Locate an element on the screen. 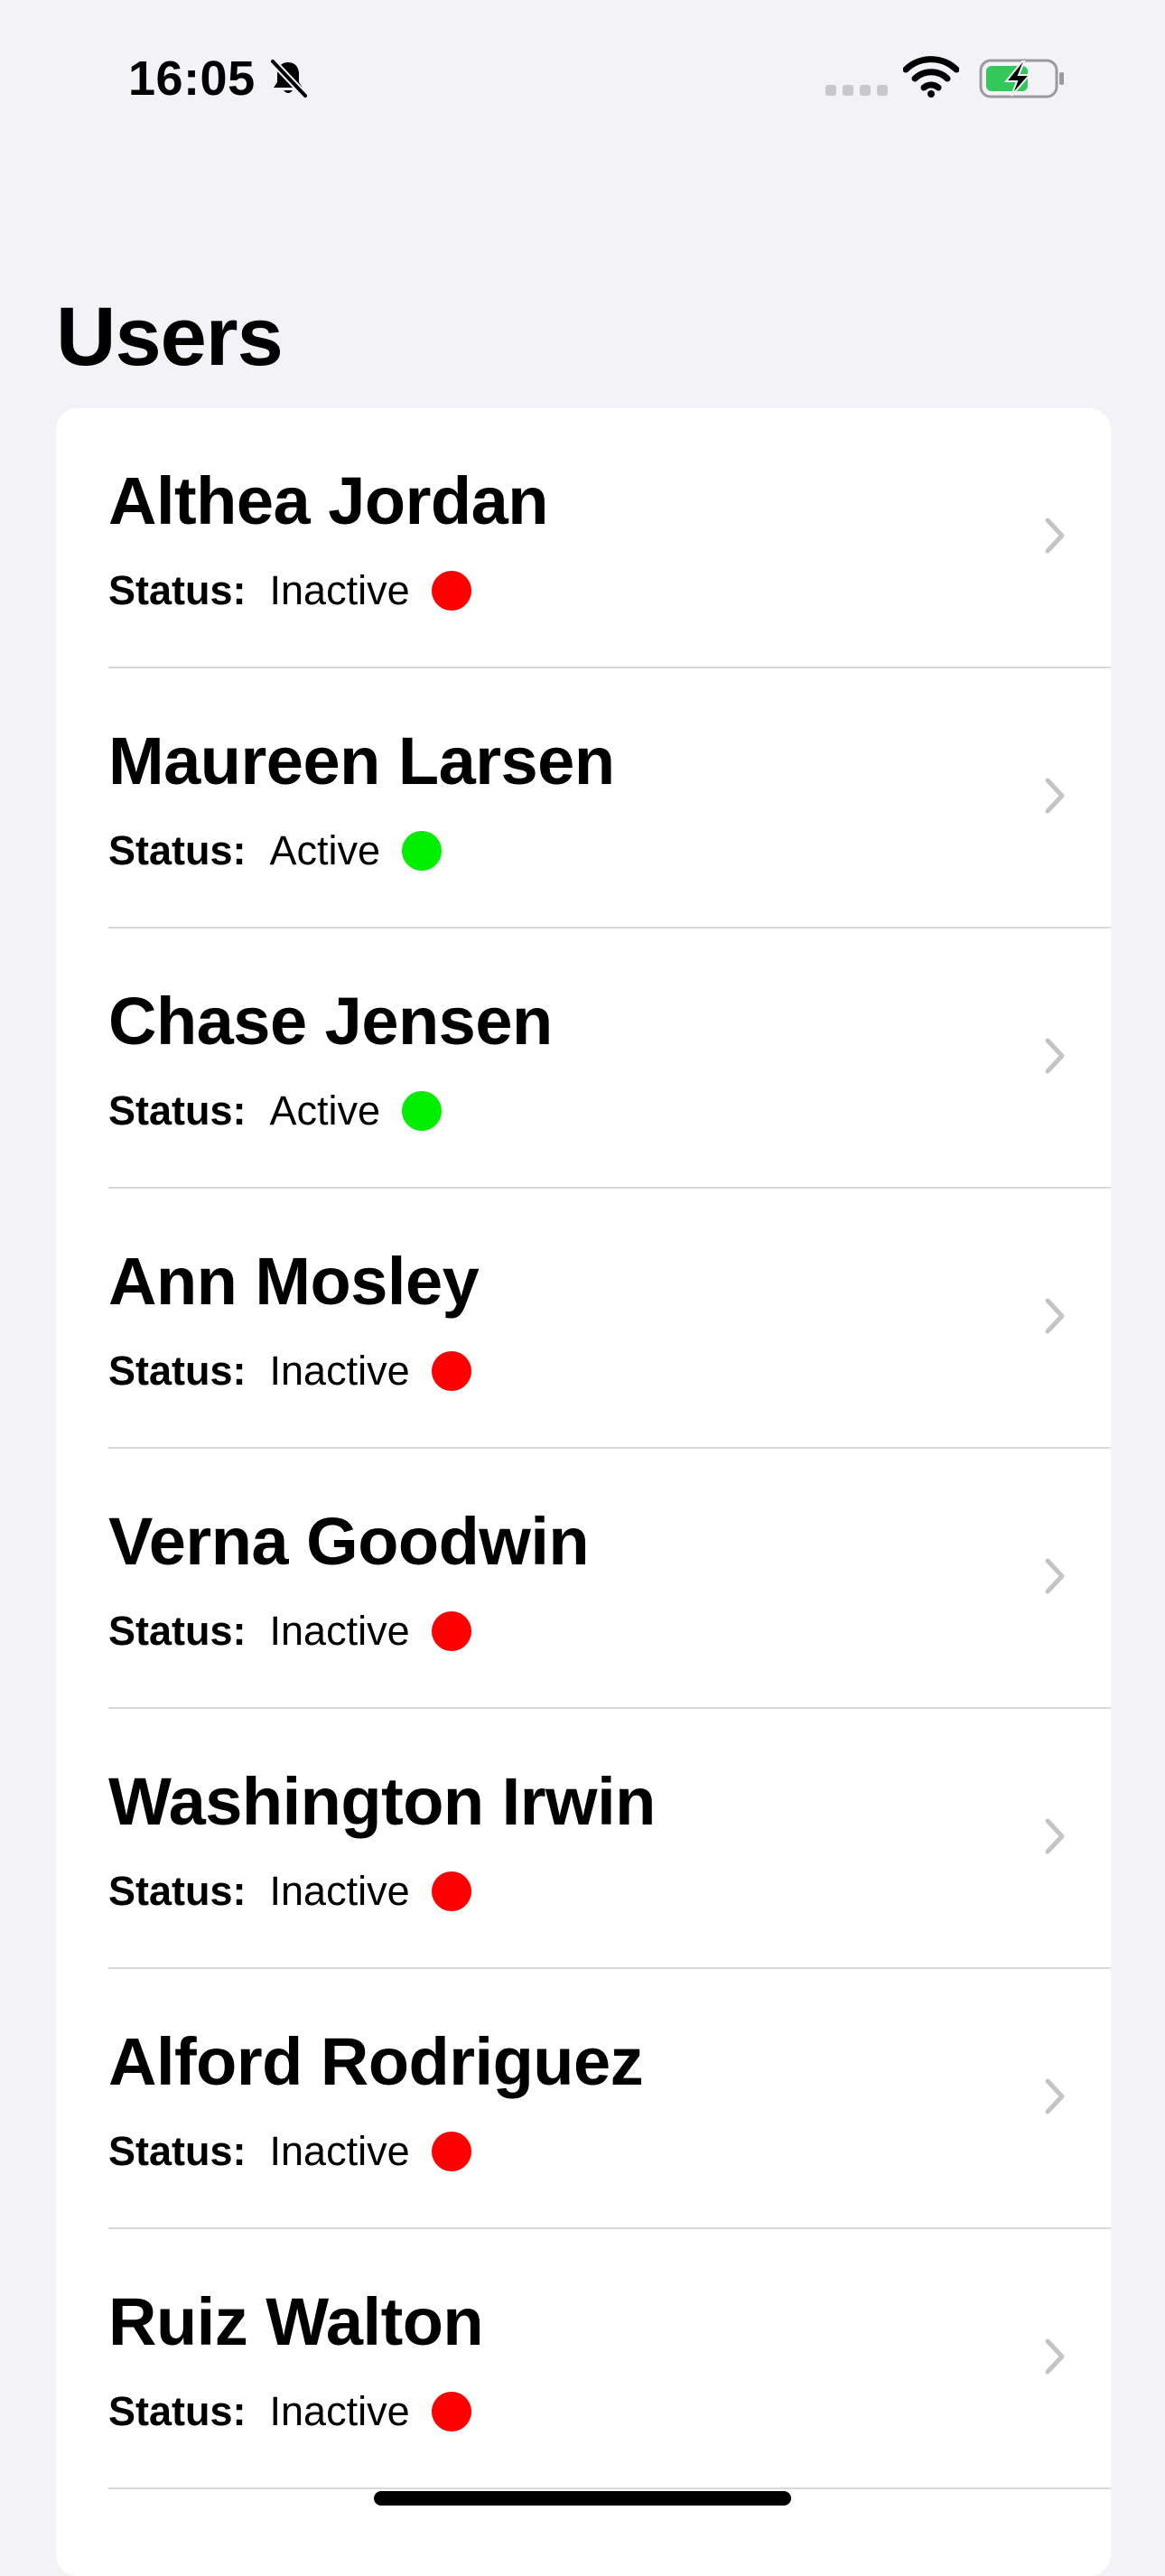 The width and height of the screenshot is (1165, 2576). list-item: Washington Irwin Status: Inactive is located at coordinates (583, 1839).